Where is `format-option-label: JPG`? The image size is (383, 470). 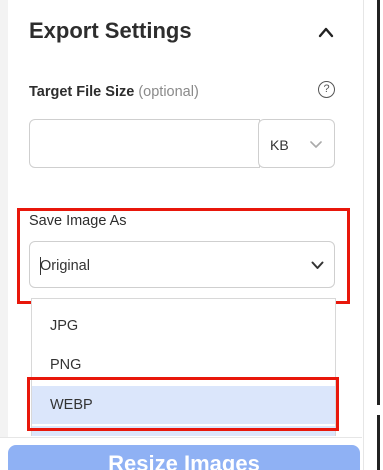
format-option-label: JPG is located at coordinates (64, 326).